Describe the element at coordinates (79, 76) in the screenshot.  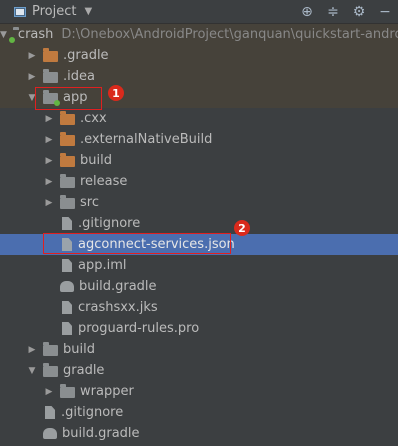
I see `tree-item-label: .idea` at that location.